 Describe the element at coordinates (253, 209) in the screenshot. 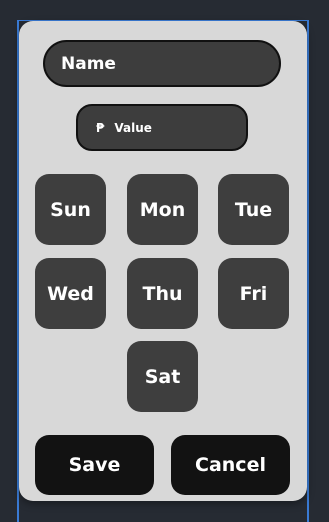

I see `day-button-tue: Tue` at that location.